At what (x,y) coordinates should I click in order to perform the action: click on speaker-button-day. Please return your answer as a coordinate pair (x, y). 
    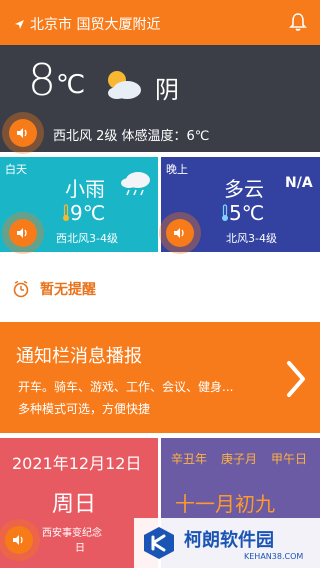
    Looking at the image, I should click on (23, 233).